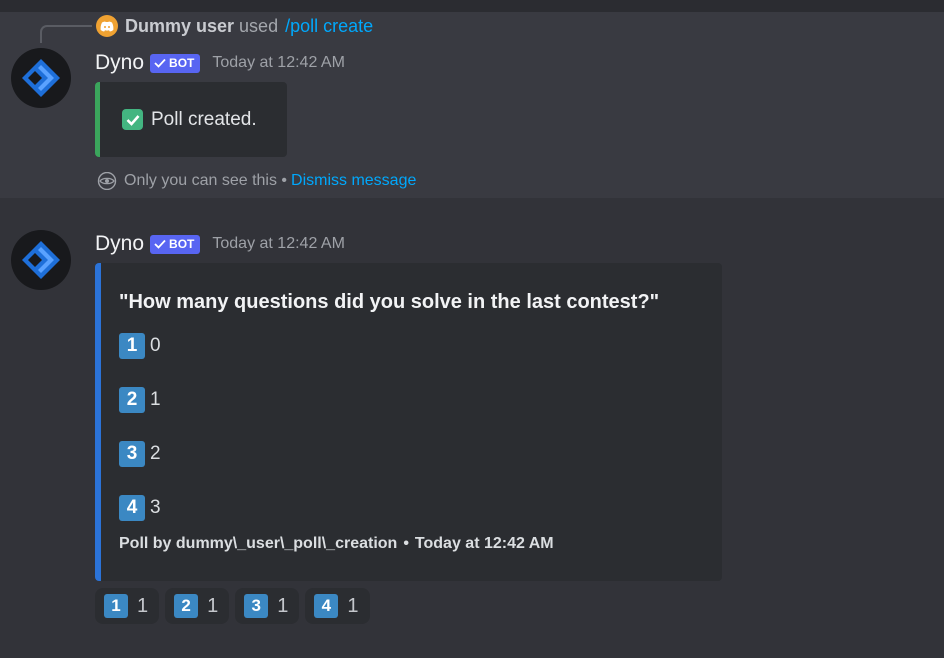  I want to click on reply-username: Dummy user, so click(179, 26).